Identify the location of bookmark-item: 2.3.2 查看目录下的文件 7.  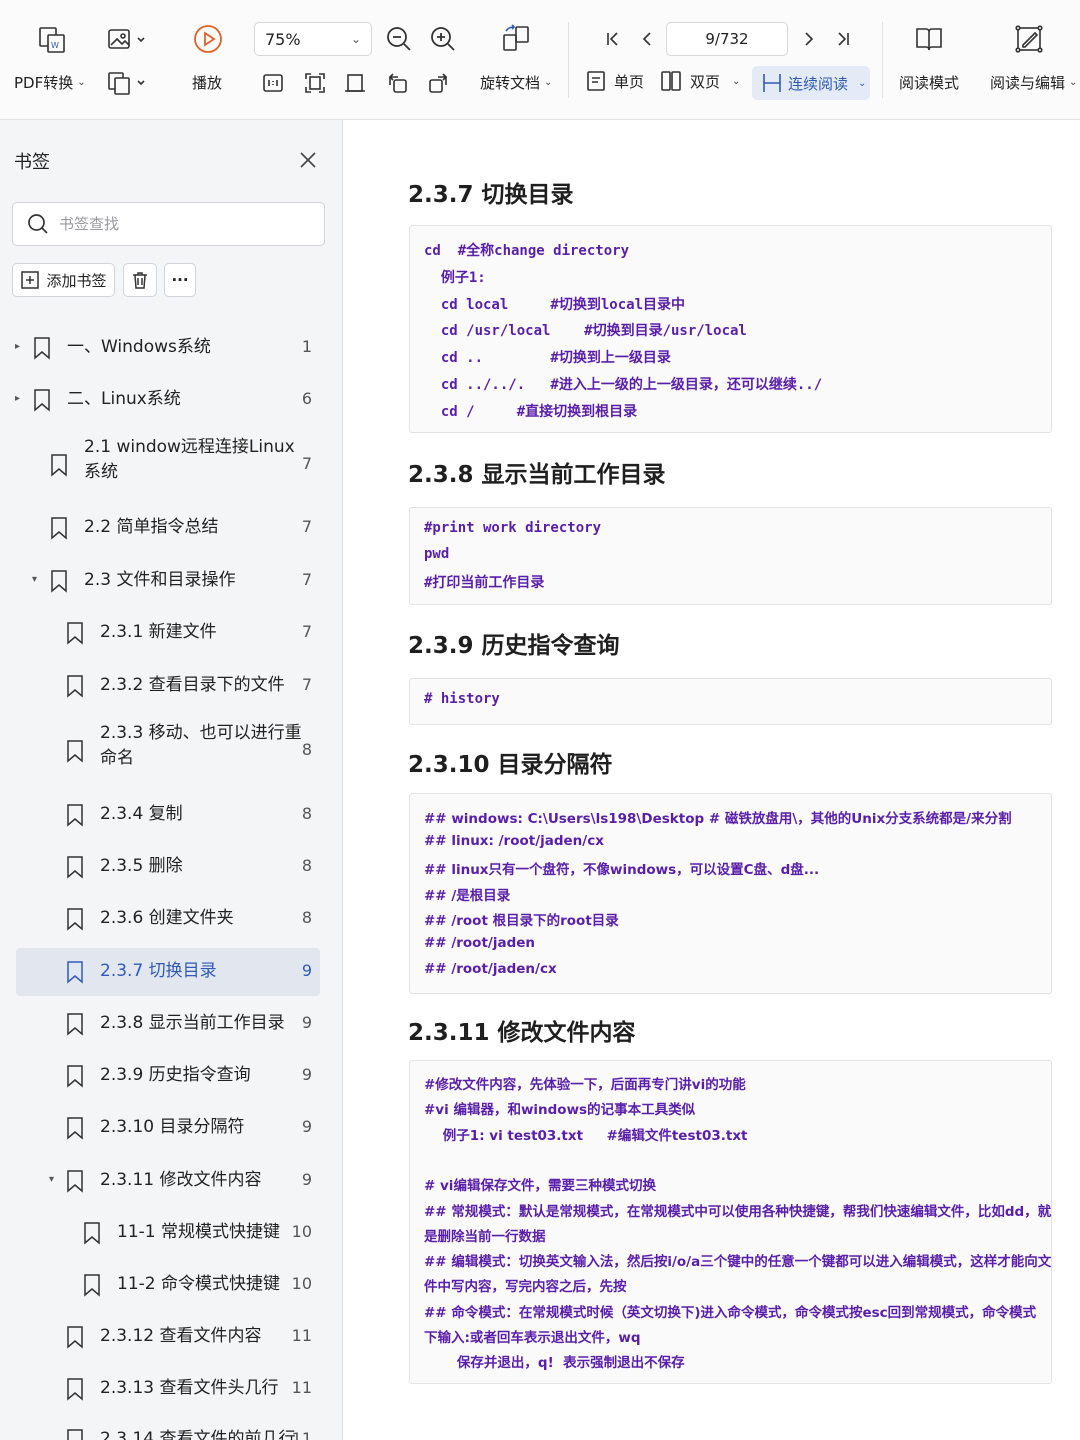
(171, 686).